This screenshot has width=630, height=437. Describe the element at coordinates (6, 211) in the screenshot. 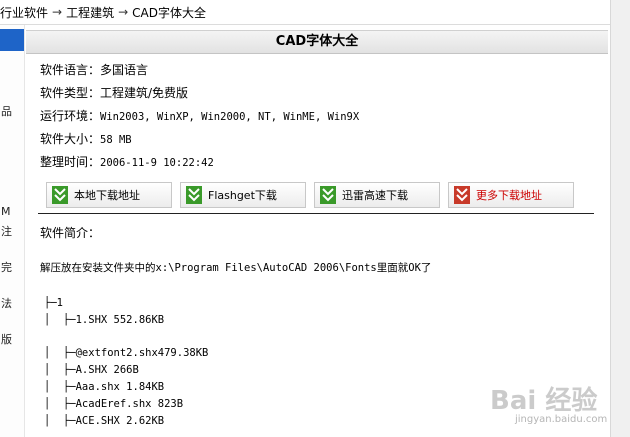

I see `sidebar-item-fragment: M` at that location.